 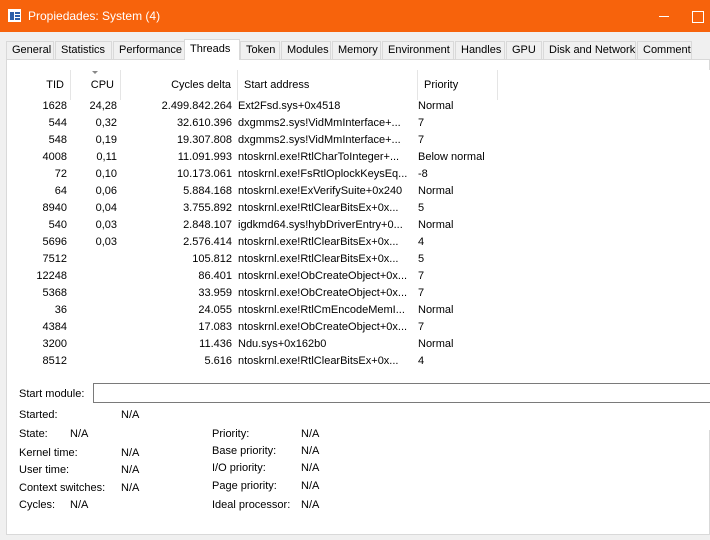 What do you see at coordinates (244, 451) in the screenshot?
I see `base-priority-label: Base priority:` at bounding box center [244, 451].